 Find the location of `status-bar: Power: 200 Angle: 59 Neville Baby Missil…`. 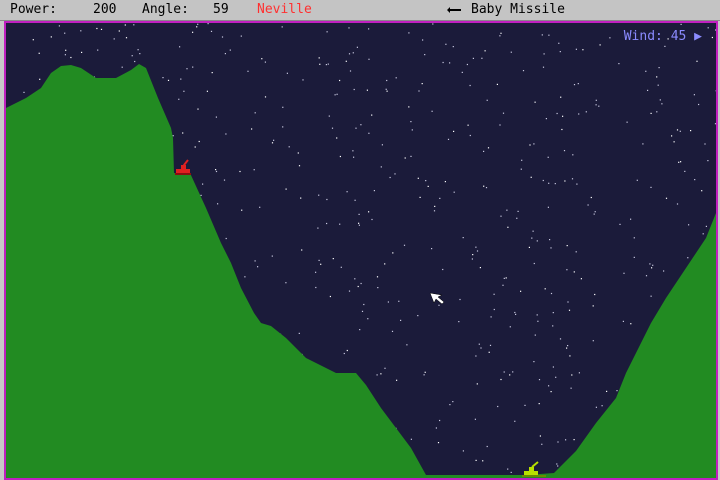

status-bar: Power: 200 Angle: 59 Neville Baby Missil… is located at coordinates (360, 10).